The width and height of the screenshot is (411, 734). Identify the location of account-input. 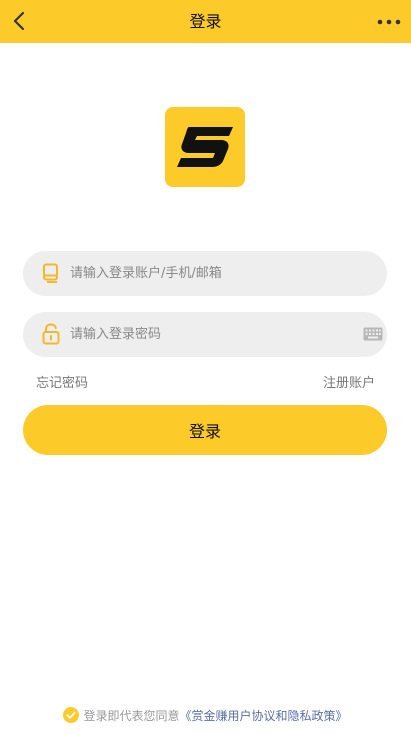
(205, 273).